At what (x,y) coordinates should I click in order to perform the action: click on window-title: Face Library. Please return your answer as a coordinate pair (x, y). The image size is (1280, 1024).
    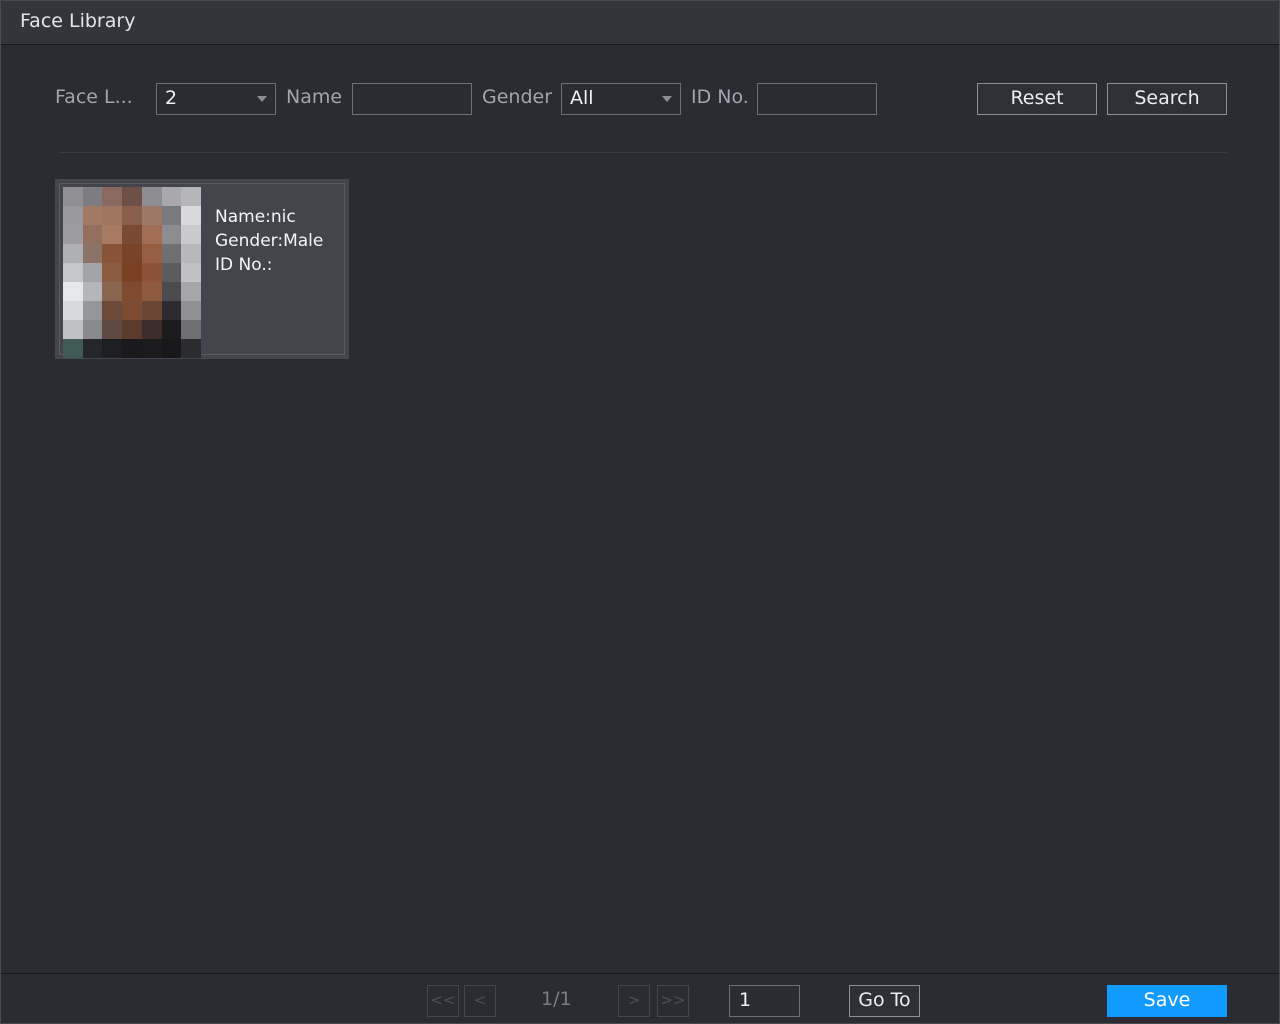
    Looking at the image, I should click on (78, 21).